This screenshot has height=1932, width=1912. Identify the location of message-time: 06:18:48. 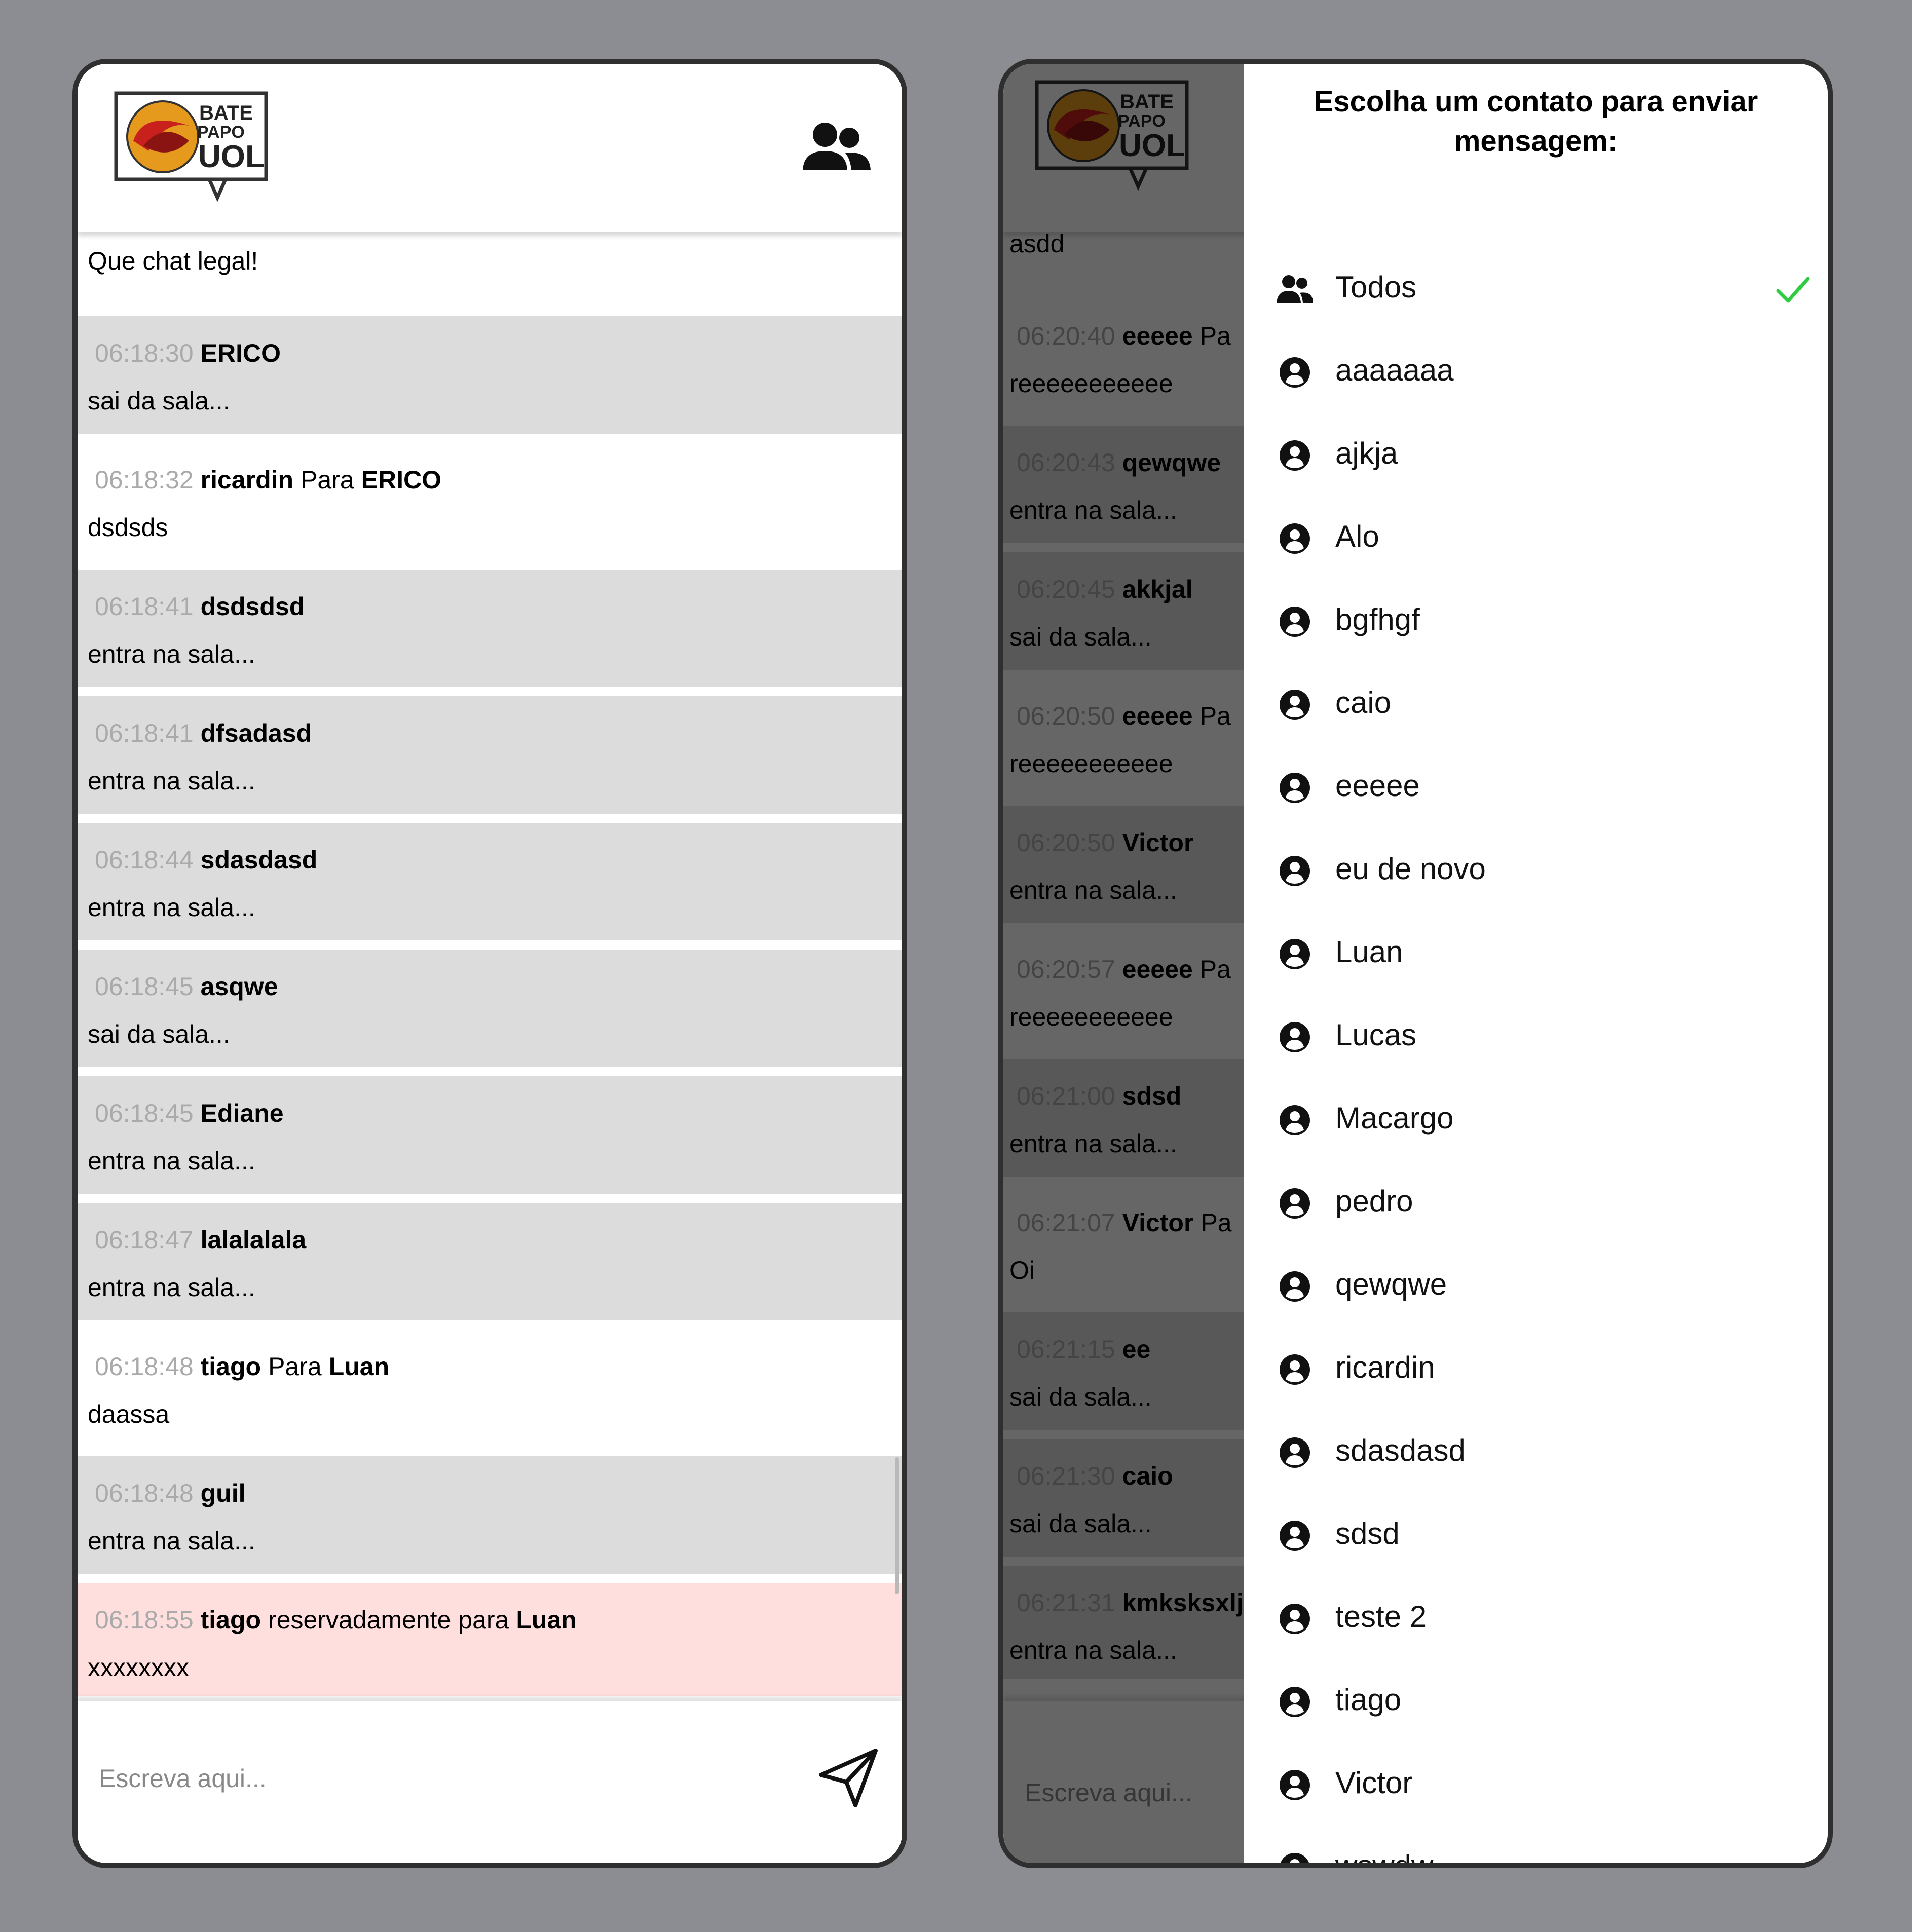
(144, 1366).